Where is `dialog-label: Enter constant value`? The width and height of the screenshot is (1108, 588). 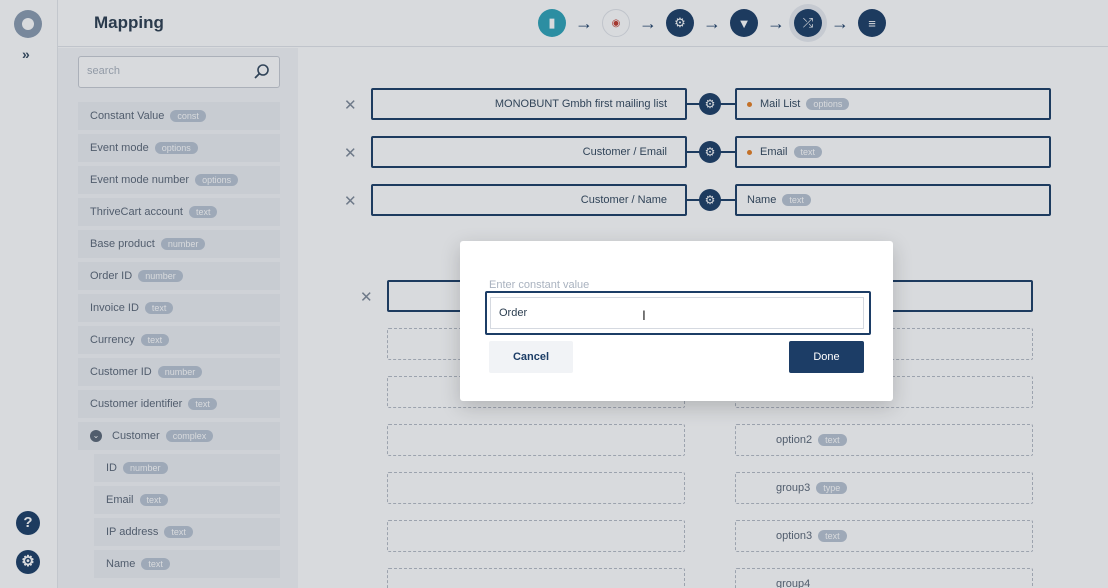 dialog-label: Enter constant value is located at coordinates (539, 285).